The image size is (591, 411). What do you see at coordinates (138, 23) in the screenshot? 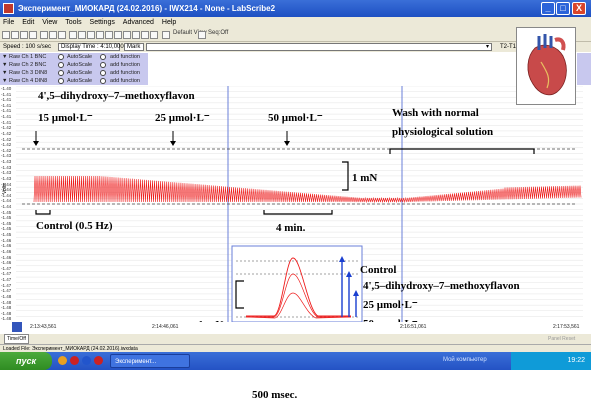
I see `menu-advanced: Advanced` at bounding box center [138, 23].